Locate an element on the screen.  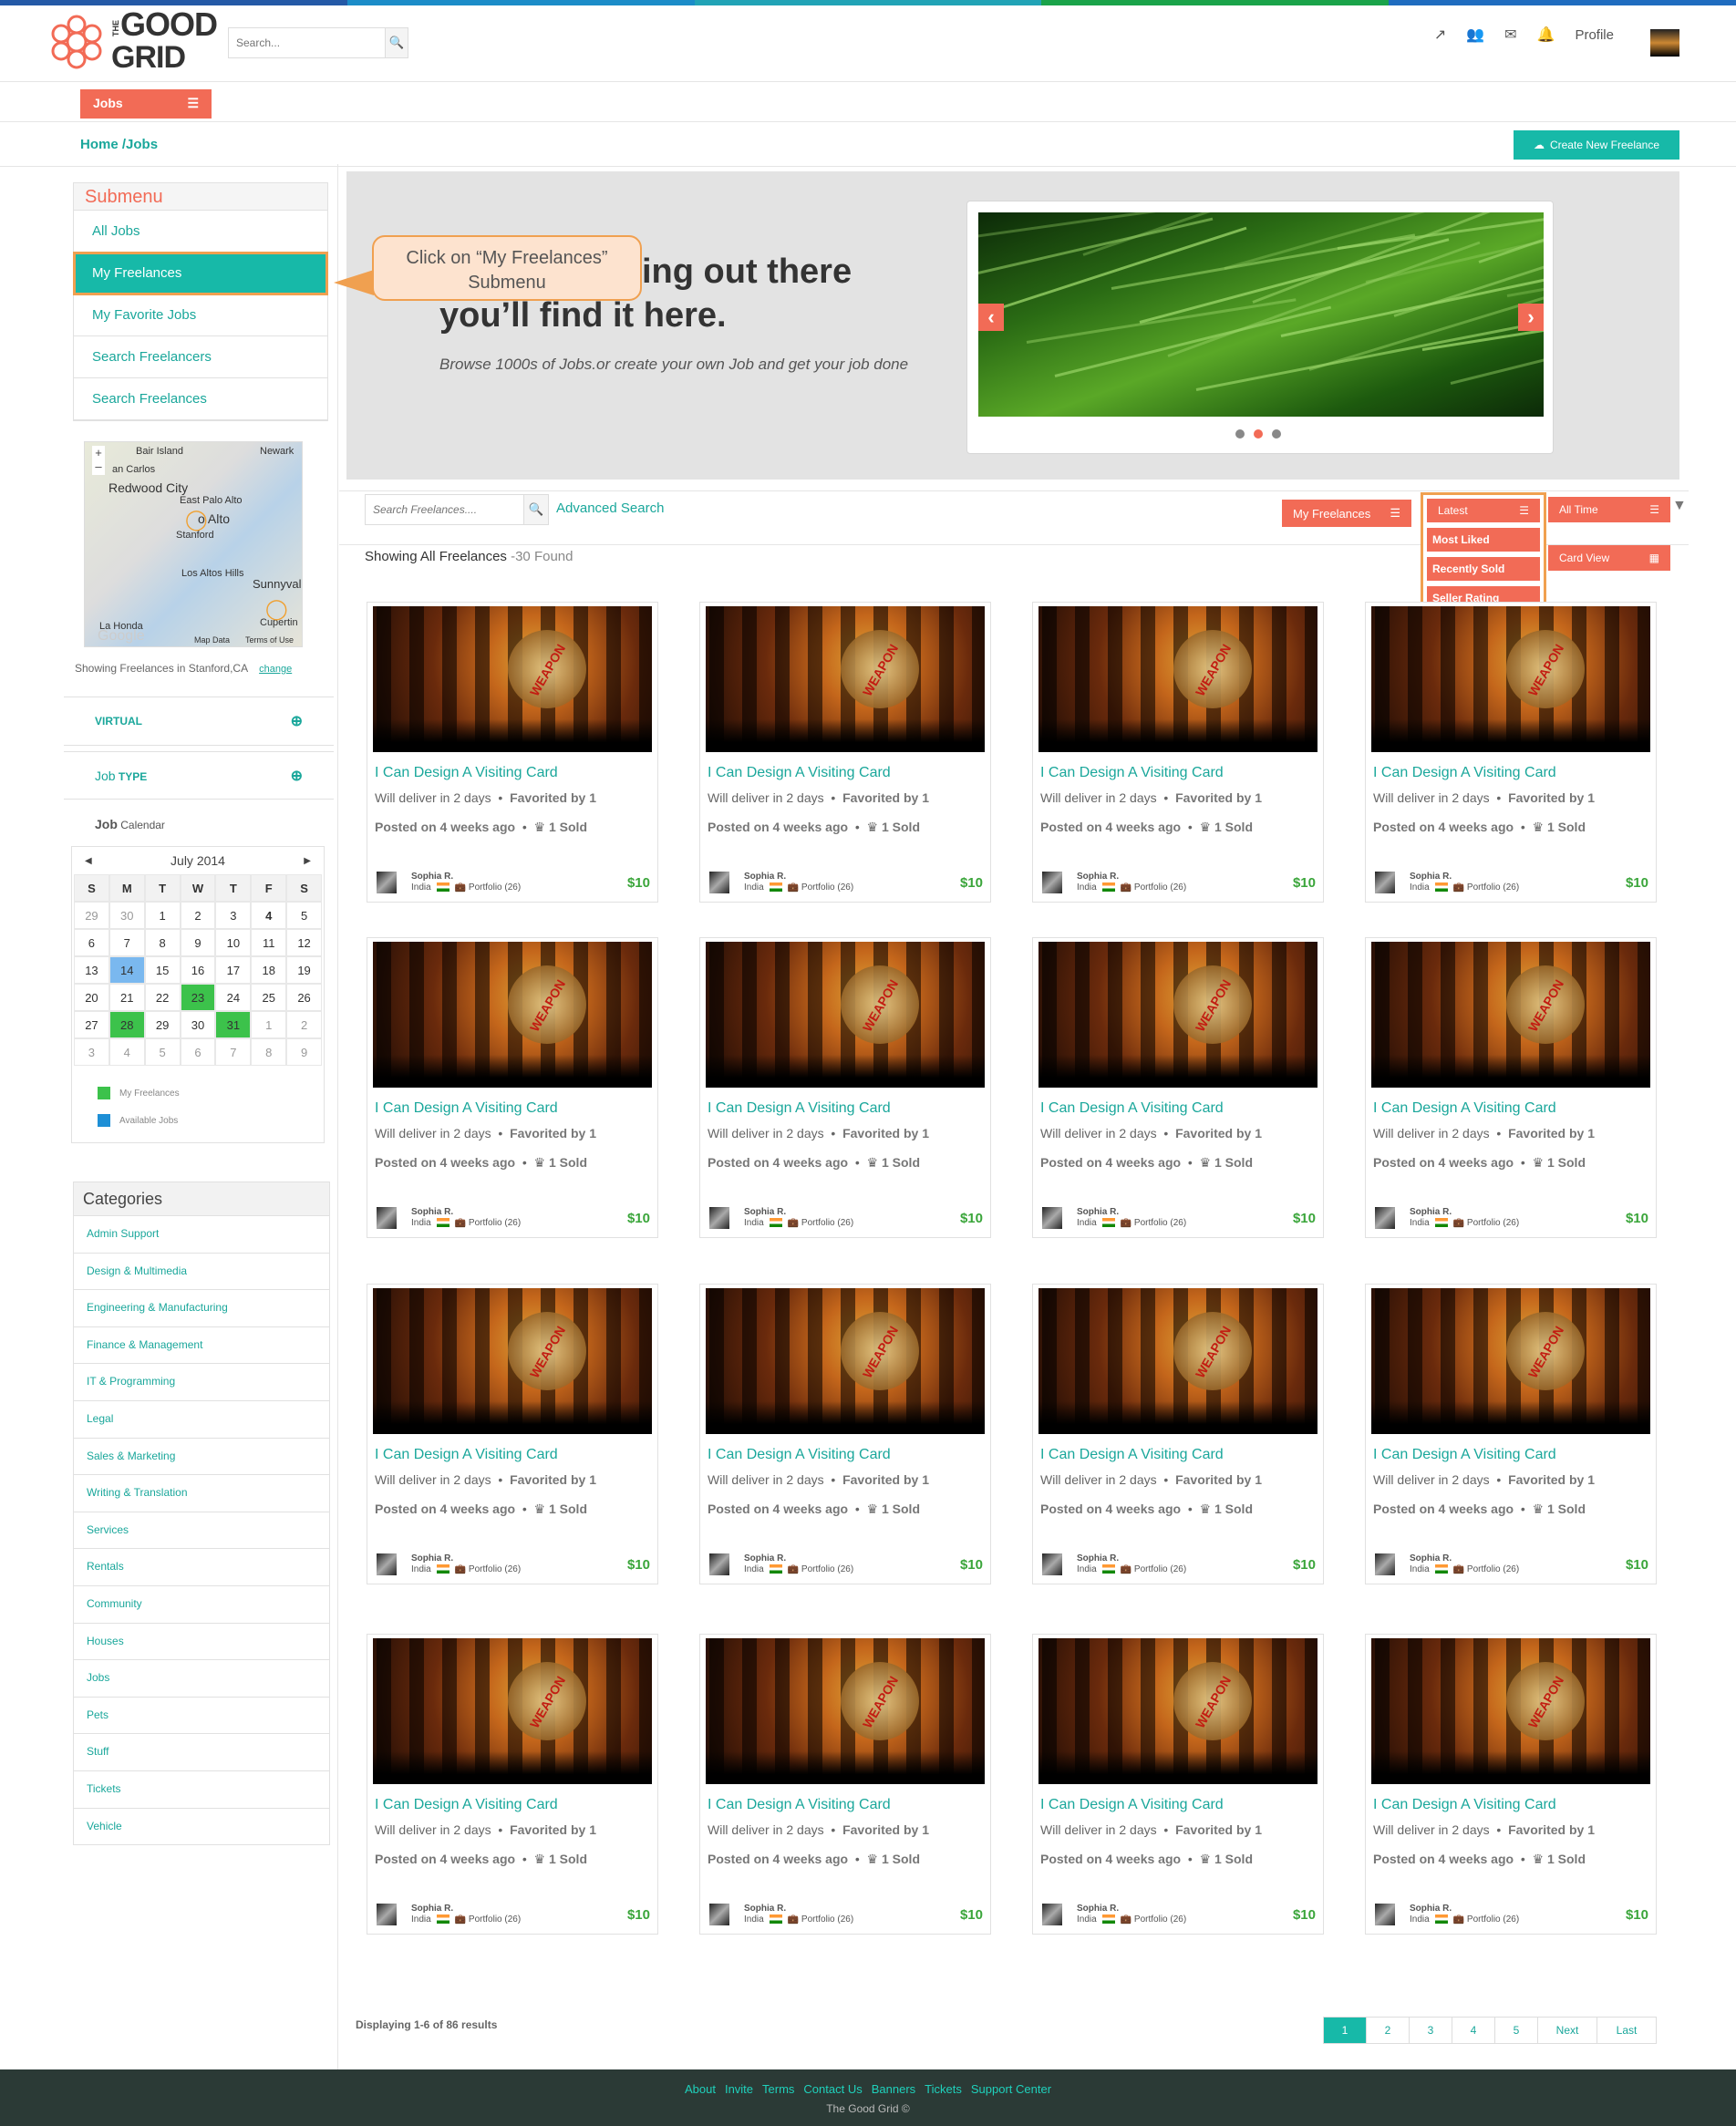
page-next-button: Next is located at coordinates (1567, 2030).